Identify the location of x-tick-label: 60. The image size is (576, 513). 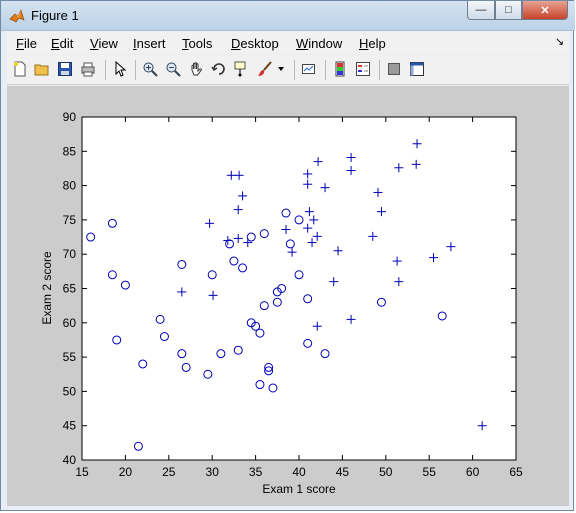
(473, 472).